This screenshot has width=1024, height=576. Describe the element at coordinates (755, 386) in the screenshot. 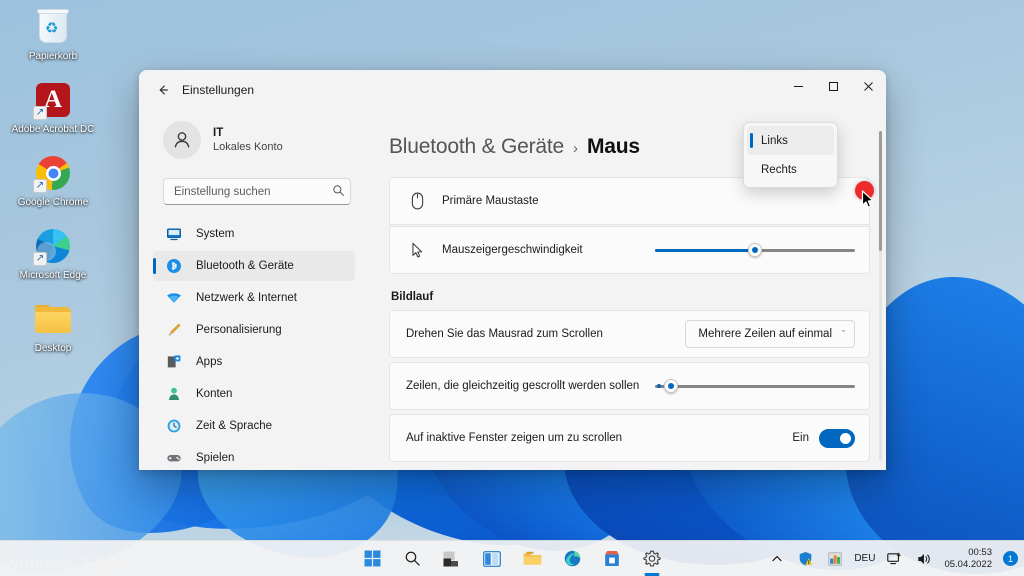

I see `scroll-lines-slider` at that location.